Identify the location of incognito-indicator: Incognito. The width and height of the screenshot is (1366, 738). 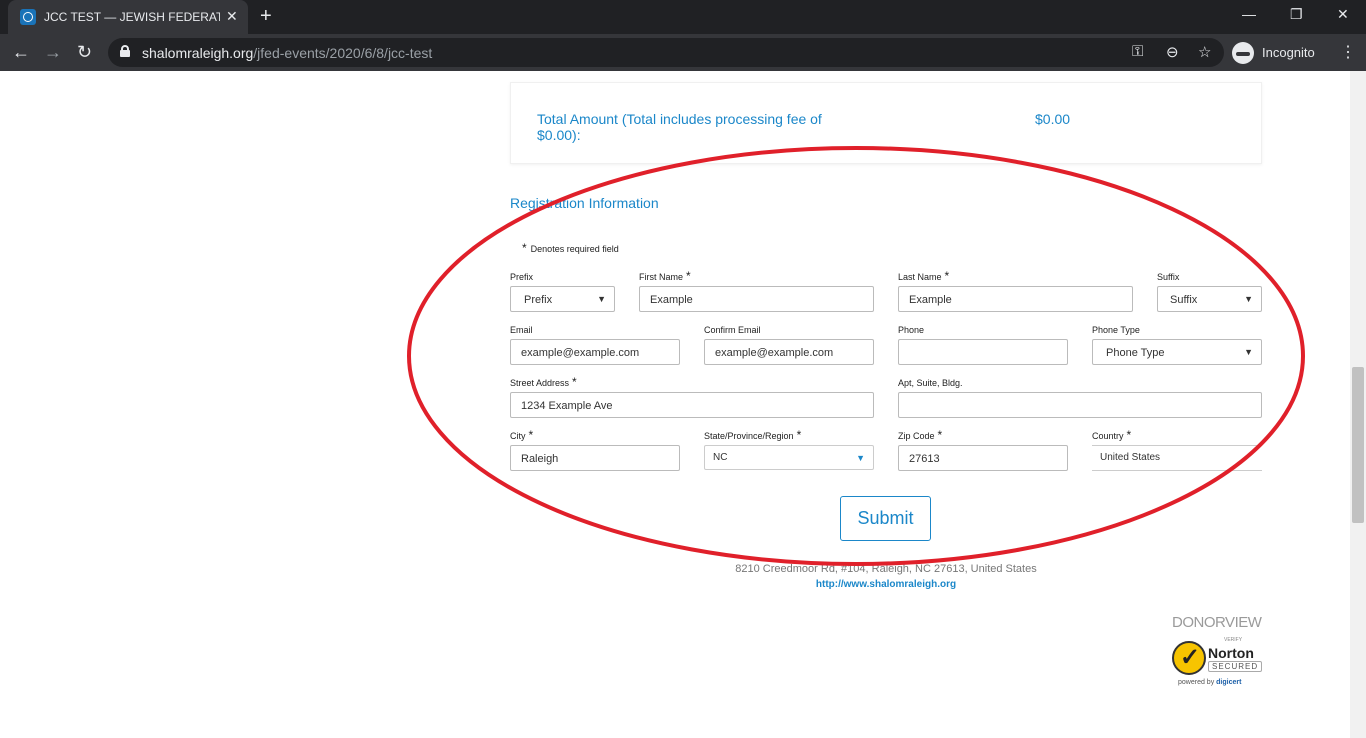
(1273, 52).